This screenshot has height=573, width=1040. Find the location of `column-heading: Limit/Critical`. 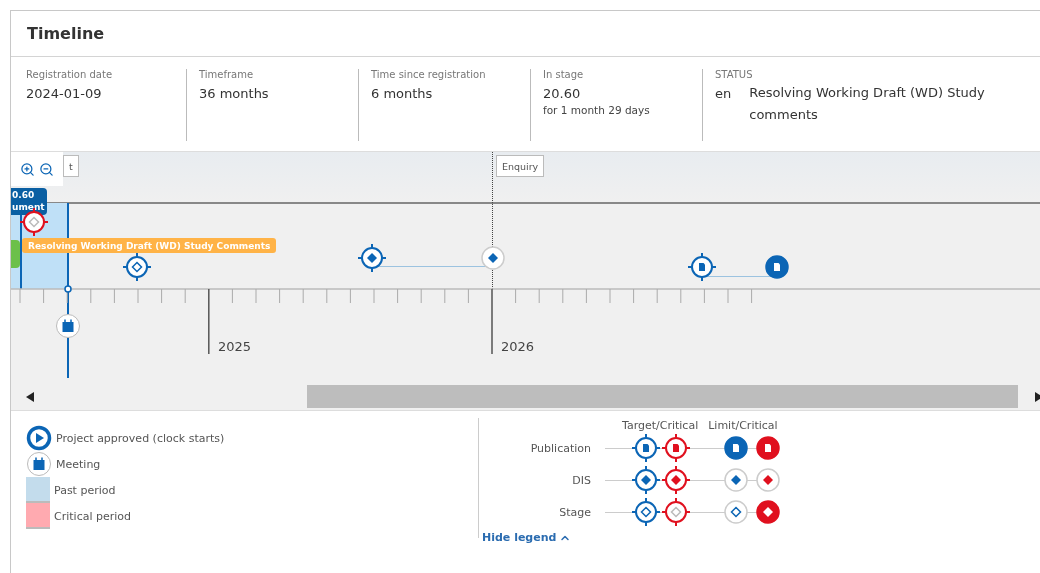

column-heading: Limit/Critical is located at coordinates (743, 425).